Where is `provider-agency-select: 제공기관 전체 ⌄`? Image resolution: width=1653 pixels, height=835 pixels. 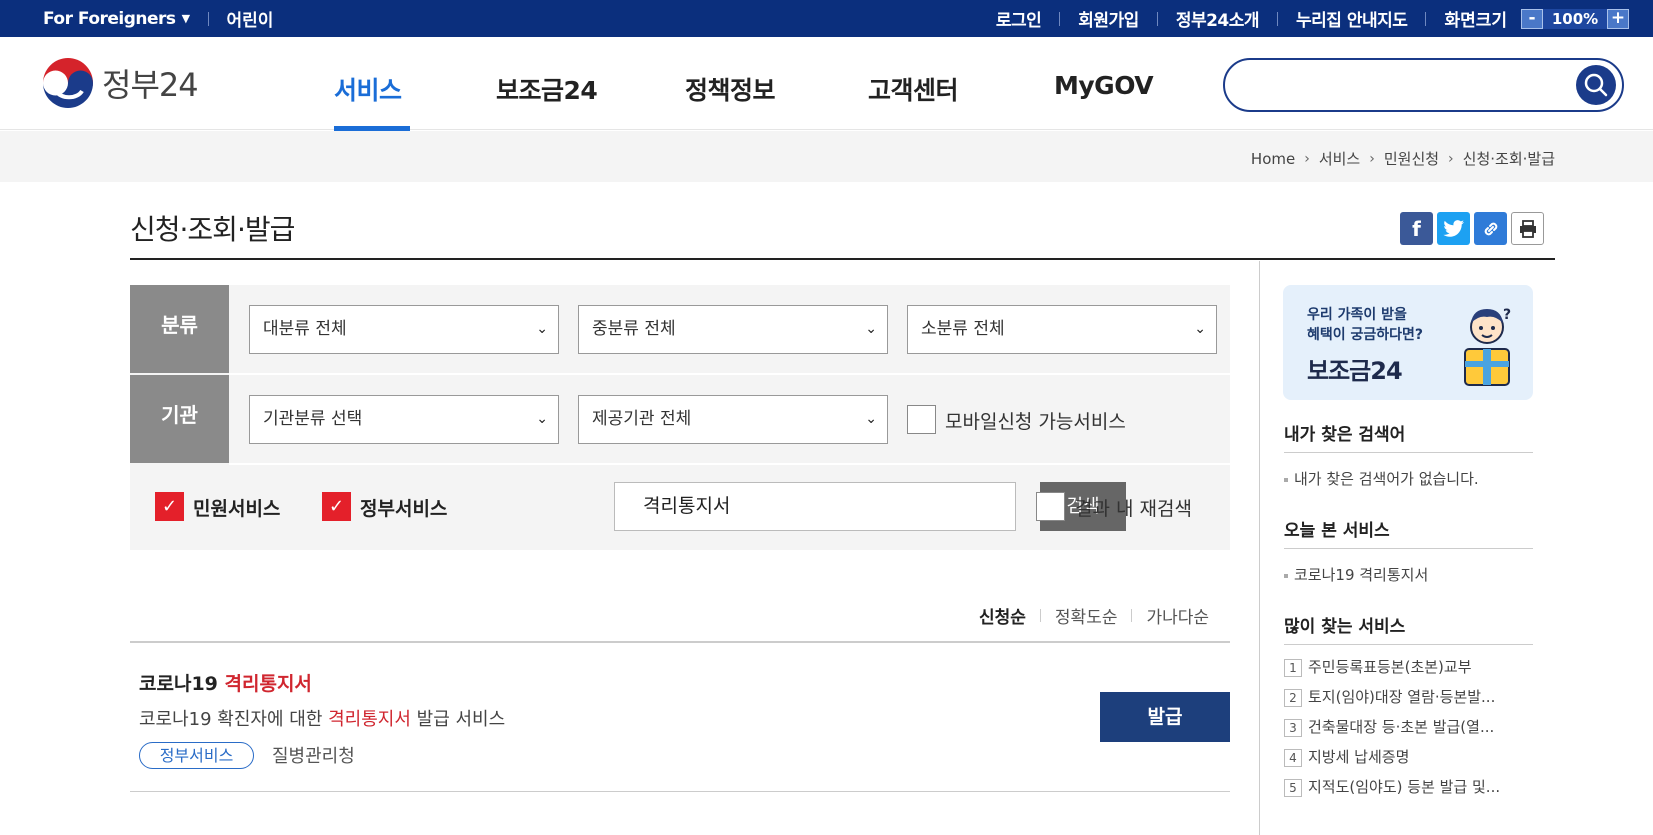 provider-agency-select: 제공기관 전체 ⌄ is located at coordinates (733, 419).